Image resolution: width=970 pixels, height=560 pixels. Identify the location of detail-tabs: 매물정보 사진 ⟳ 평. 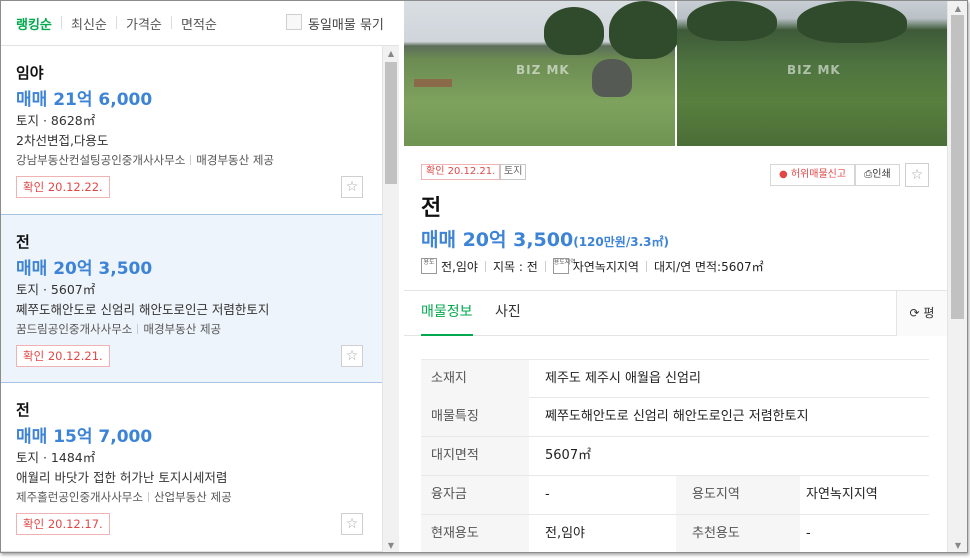
(675, 313).